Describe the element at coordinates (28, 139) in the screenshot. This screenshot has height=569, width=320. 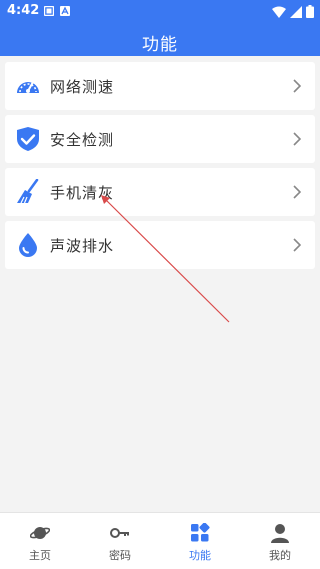
I see `shield-check-icon` at that location.